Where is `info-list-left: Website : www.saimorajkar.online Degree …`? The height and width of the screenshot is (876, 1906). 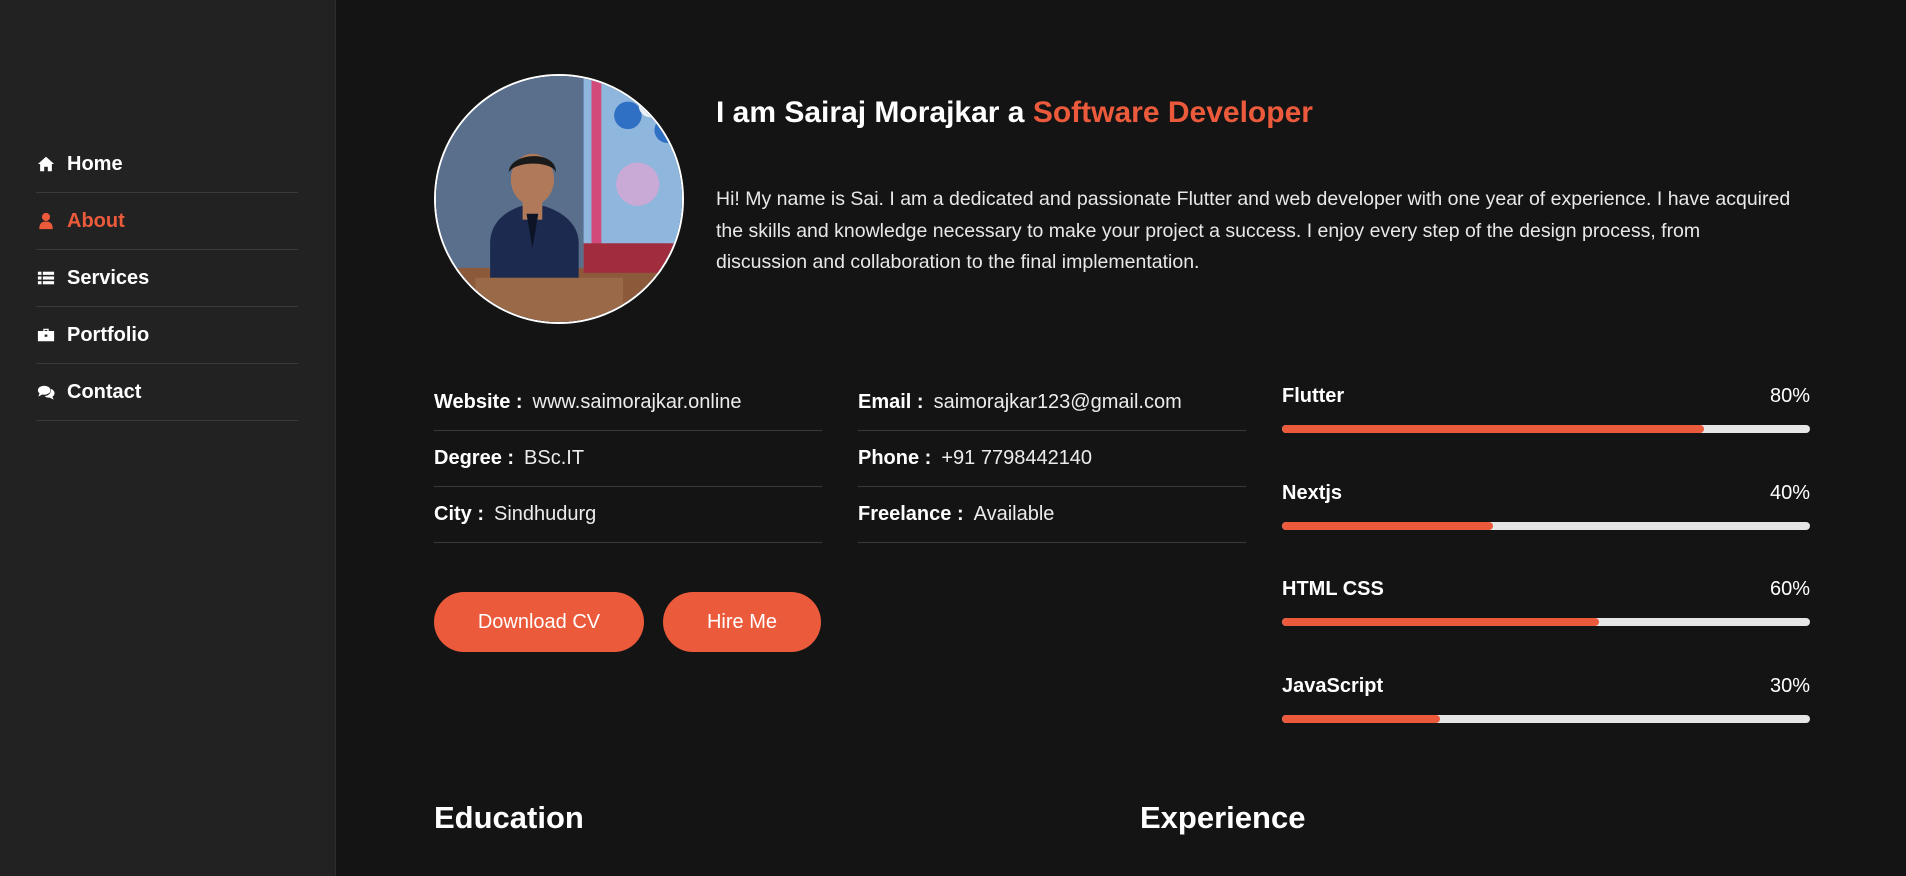
info-list-left: Website : www.saimorajkar.online Degree … is located at coordinates (628, 459).